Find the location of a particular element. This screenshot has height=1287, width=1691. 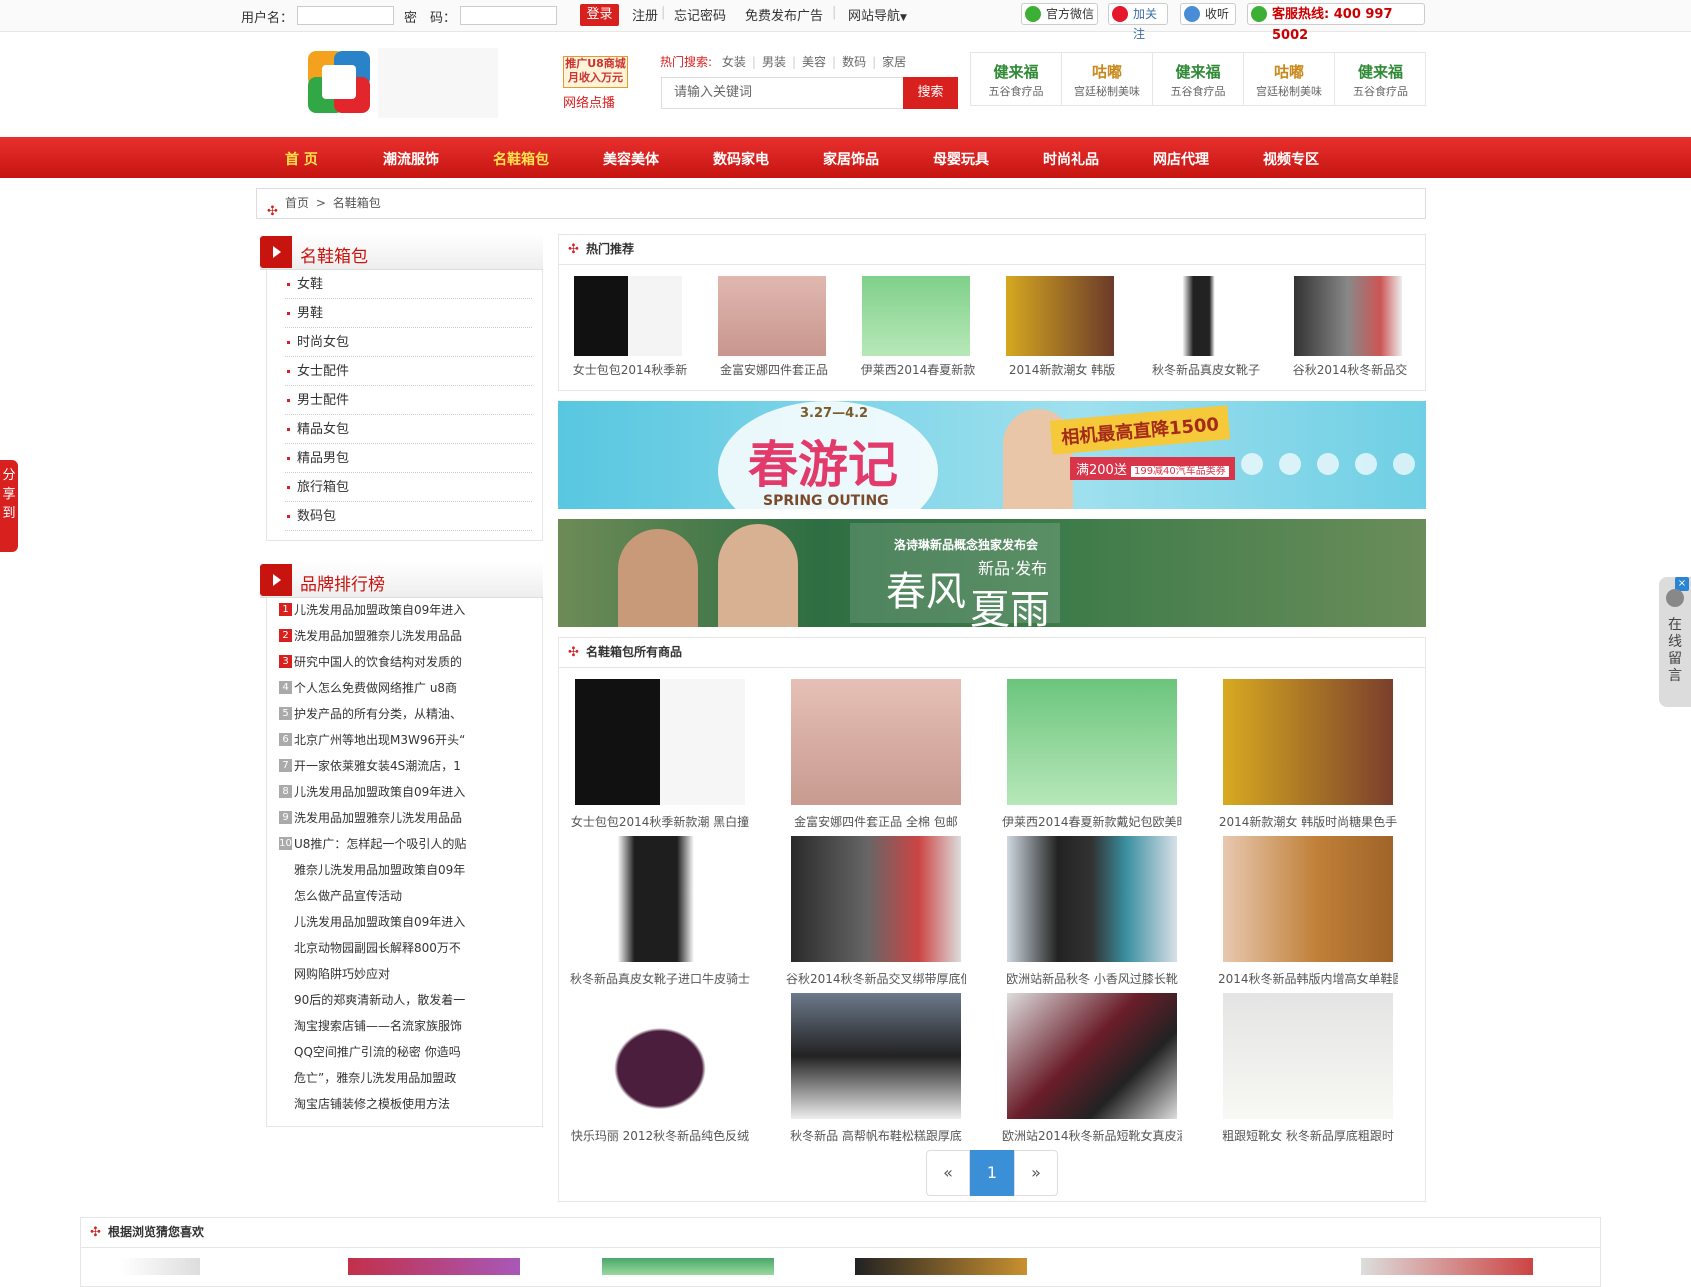

rank-item: 7 开一家依莱雅女装4S潮流店，1 is located at coordinates (370, 766).